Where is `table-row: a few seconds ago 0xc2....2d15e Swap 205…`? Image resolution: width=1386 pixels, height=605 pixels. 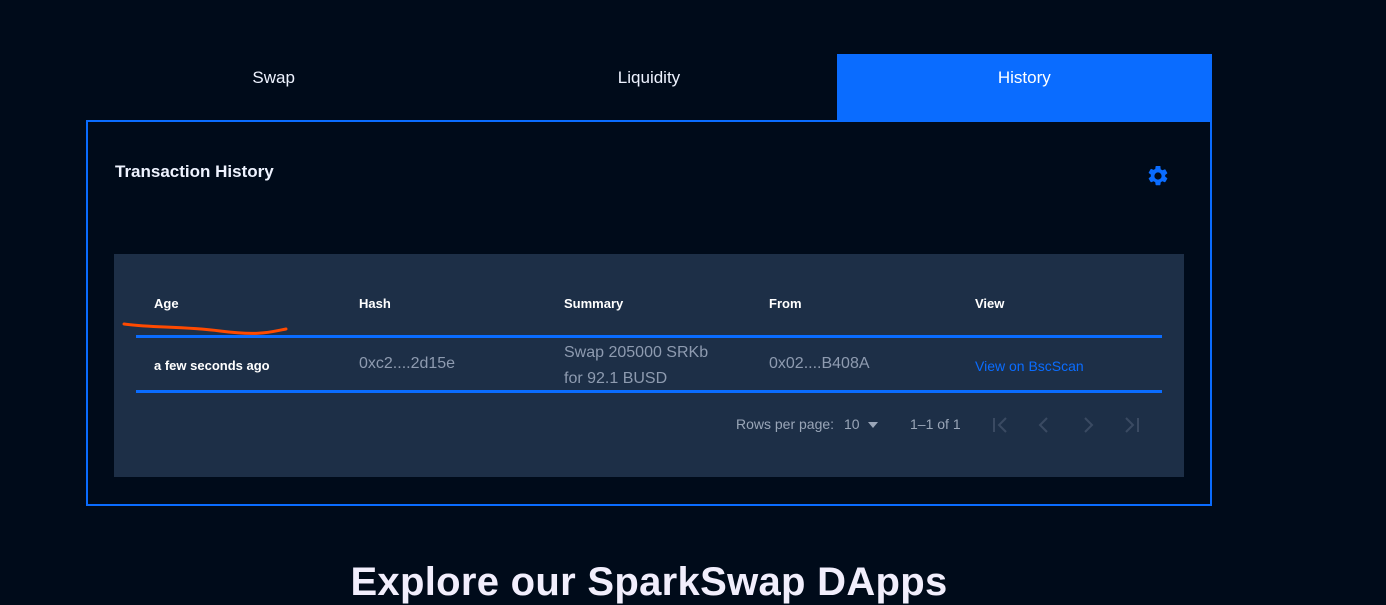
table-row: a few seconds ago 0xc2....2d15e Swap 205… is located at coordinates (649, 366).